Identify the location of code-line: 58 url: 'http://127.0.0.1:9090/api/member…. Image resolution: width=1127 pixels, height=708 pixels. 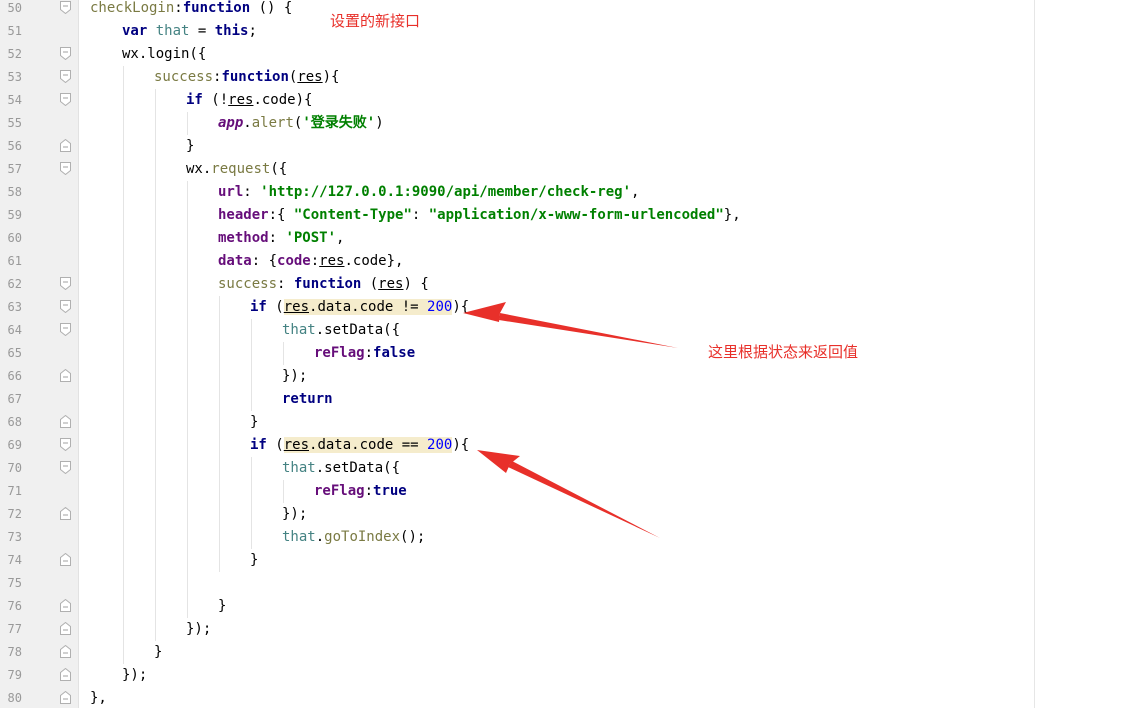
(563, 192).